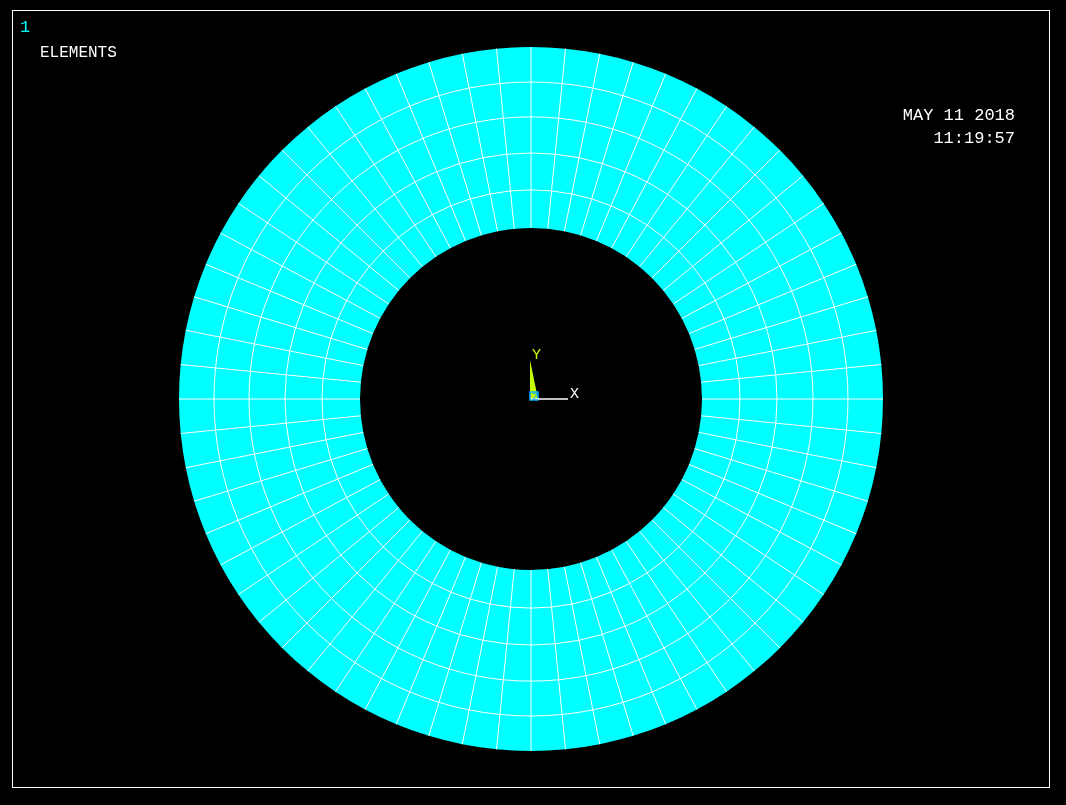 The height and width of the screenshot is (805, 1066). I want to click on x-axis-label: X, so click(574, 394).